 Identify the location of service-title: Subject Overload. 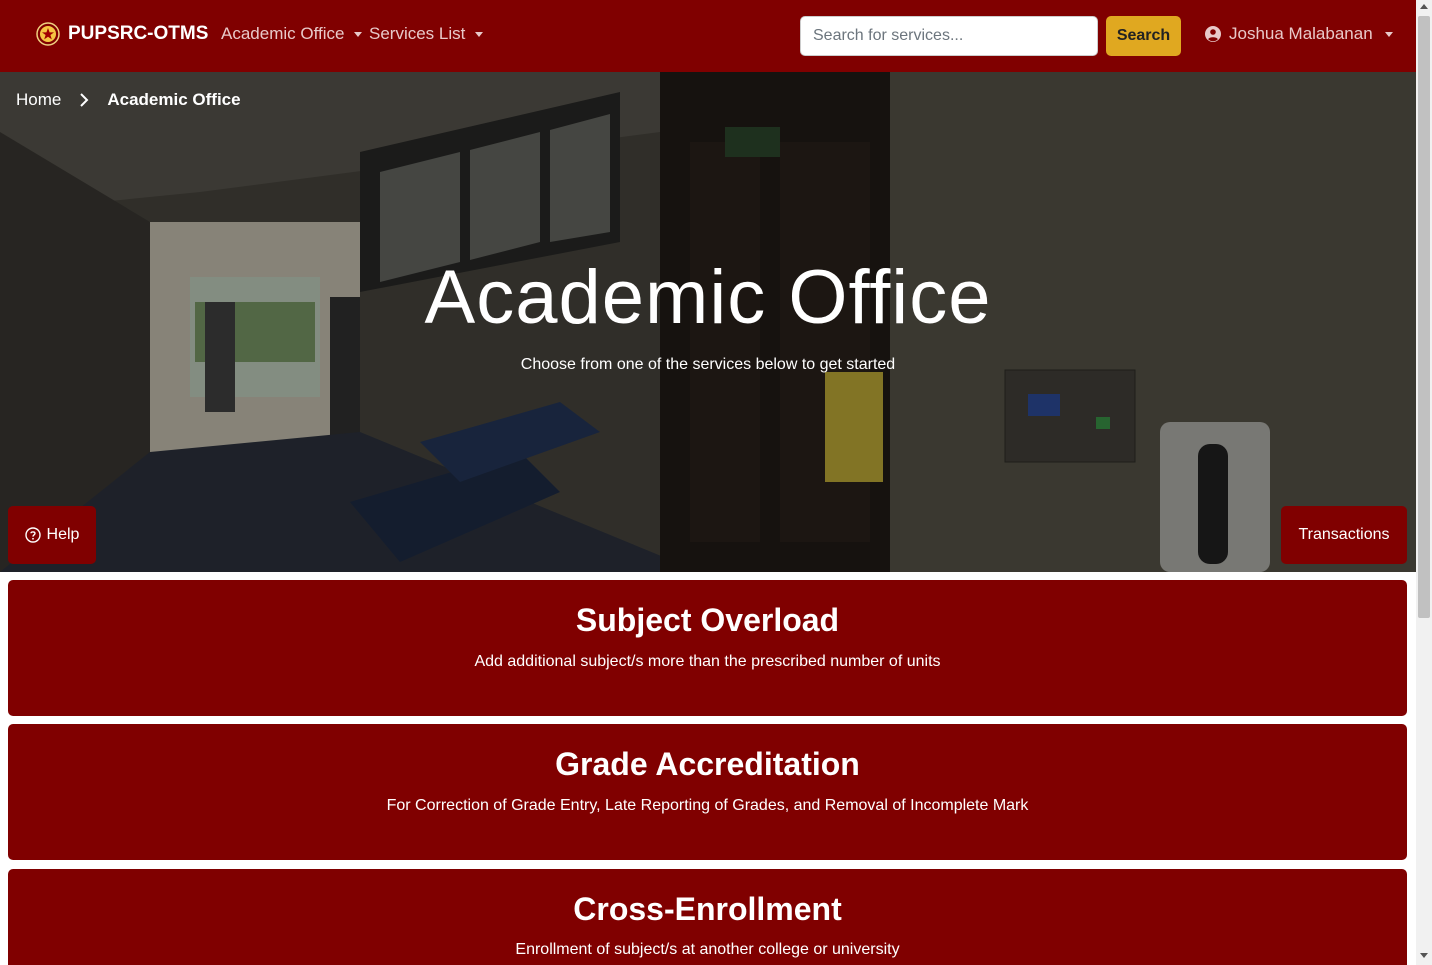
(707, 620).